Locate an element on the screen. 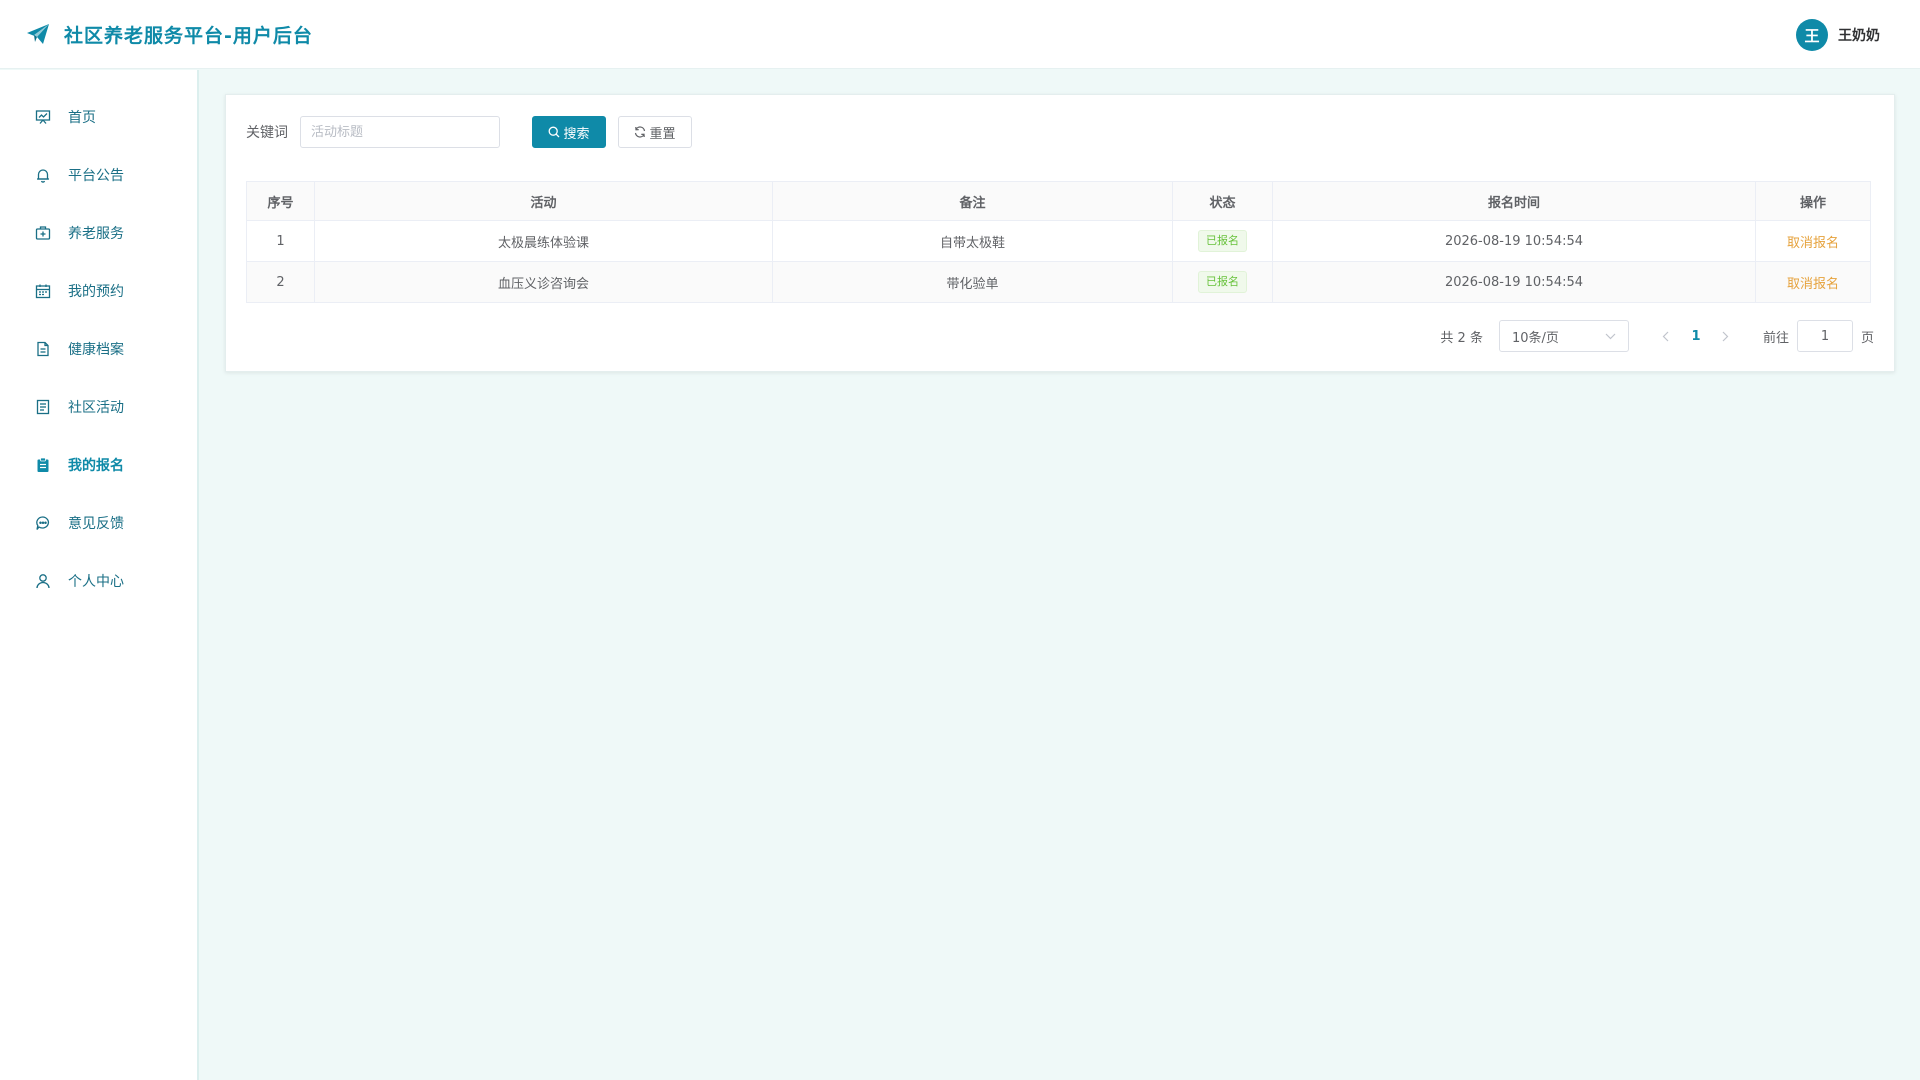 The width and height of the screenshot is (1920, 1080). user-name: 王奶奶 is located at coordinates (1859, 35).